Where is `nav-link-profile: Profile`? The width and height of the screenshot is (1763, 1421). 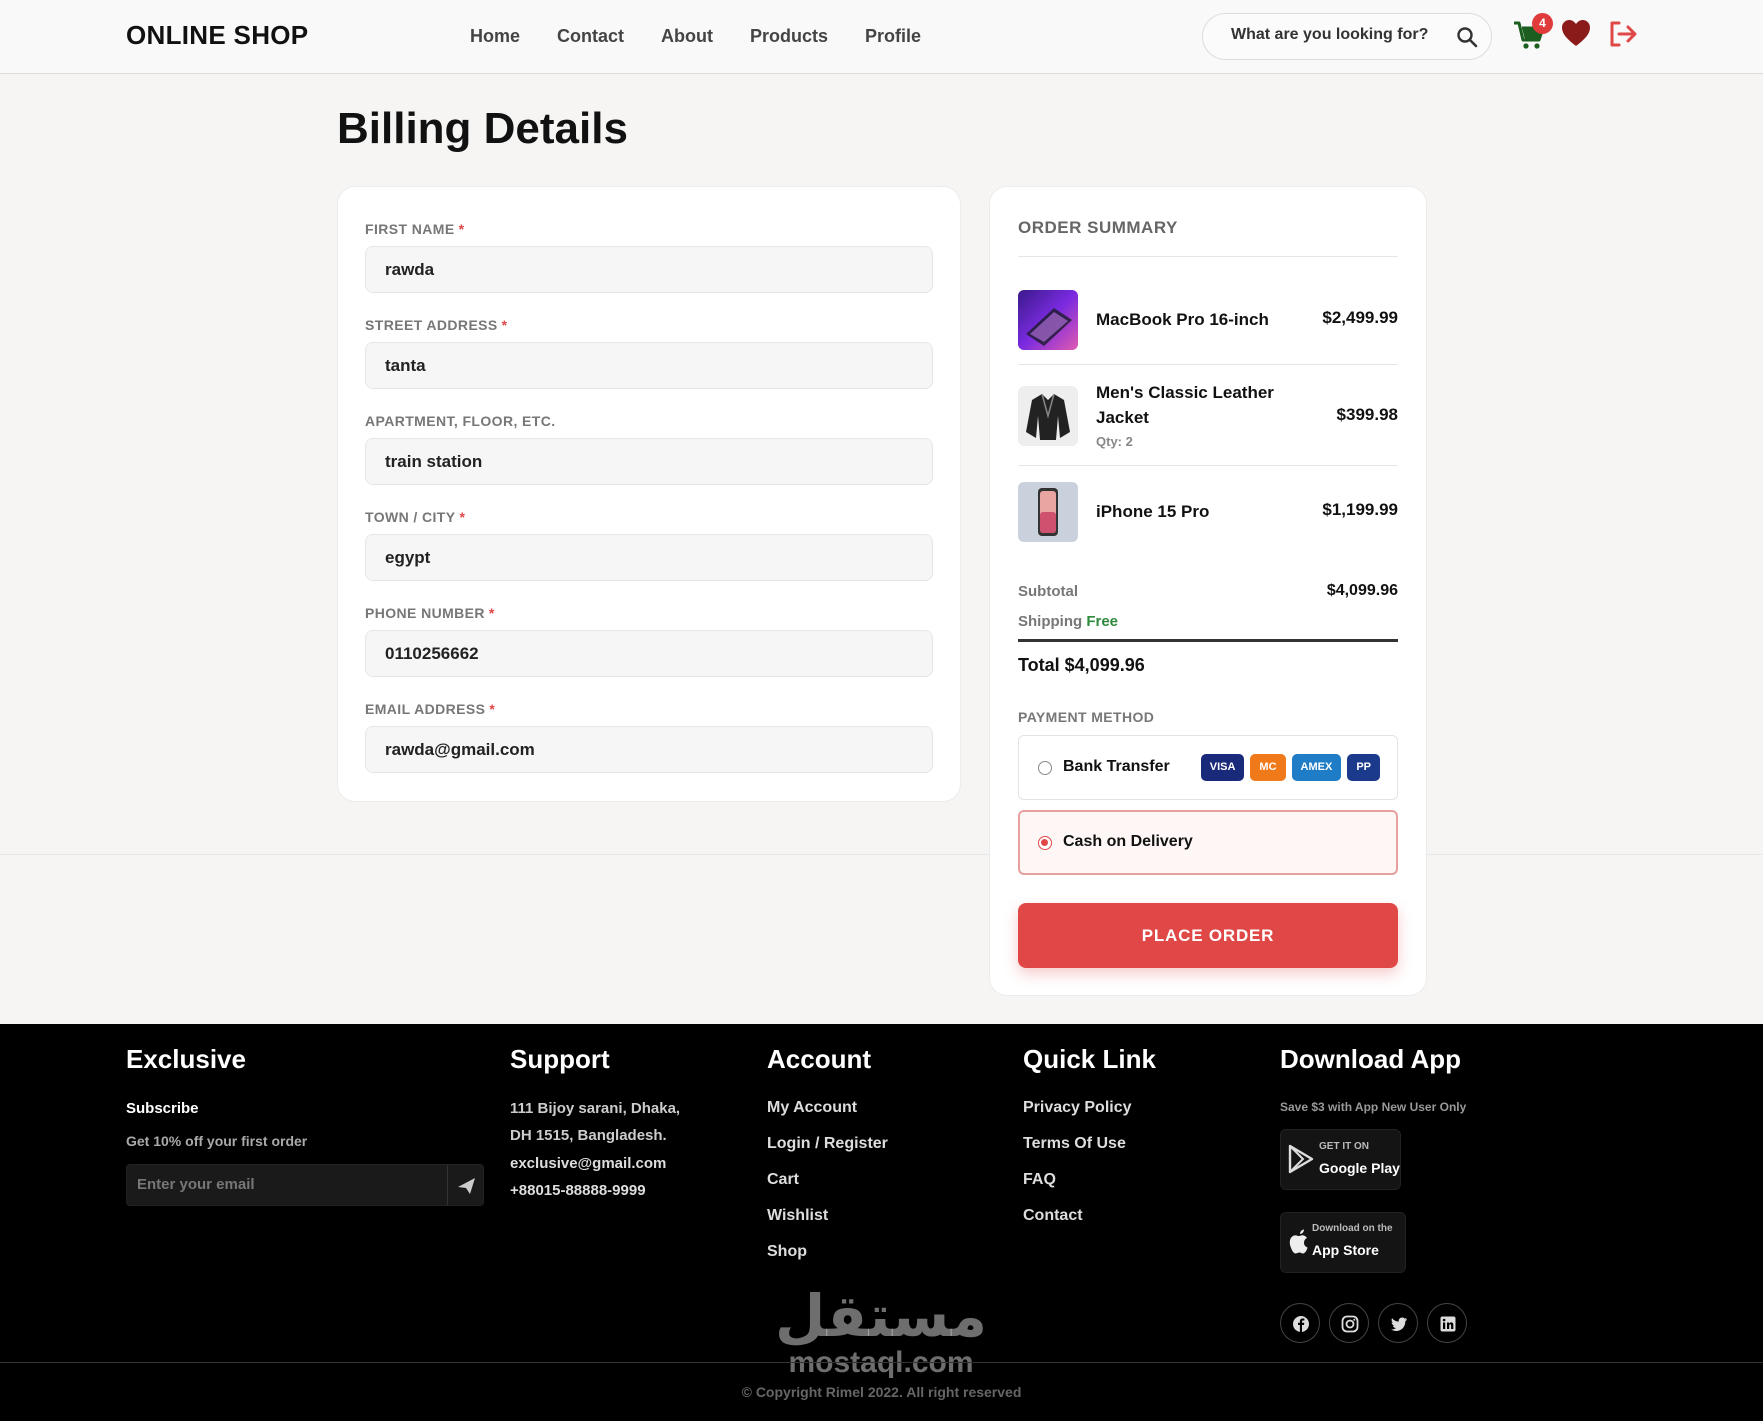 nav-link-profile: Profile is located at coordinates (893, 36).